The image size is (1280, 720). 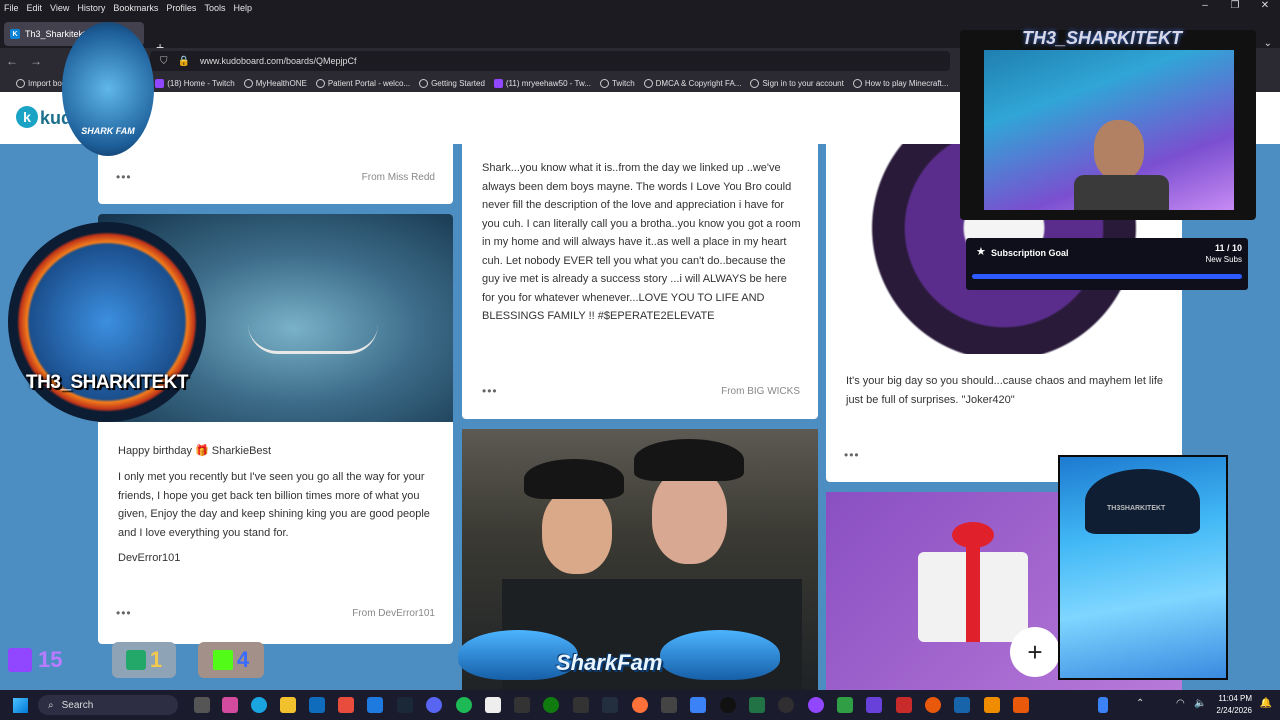 What do you see at coordinates (275, 174) in the screenshot?
I see `post-card-miss-redd: ••• From Miss Redd` at bounding box center [275, 174].